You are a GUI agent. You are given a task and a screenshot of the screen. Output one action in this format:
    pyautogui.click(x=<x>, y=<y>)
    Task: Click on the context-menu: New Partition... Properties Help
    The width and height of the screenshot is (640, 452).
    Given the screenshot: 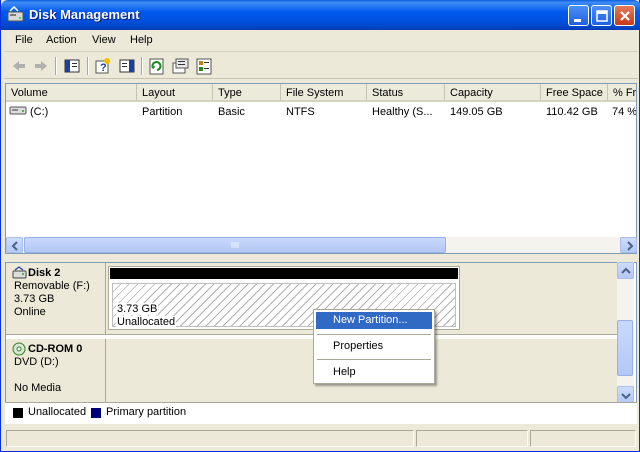 What is the action you would take?
    pyautogui.click(x=374, y=346)
    